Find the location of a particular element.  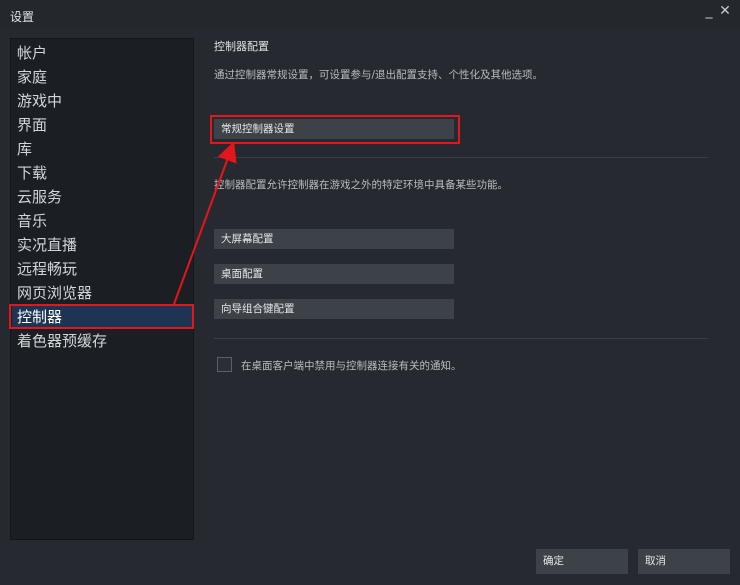

sidebar-item-in-game: 游戏中 is located at coordinates (103, 101).